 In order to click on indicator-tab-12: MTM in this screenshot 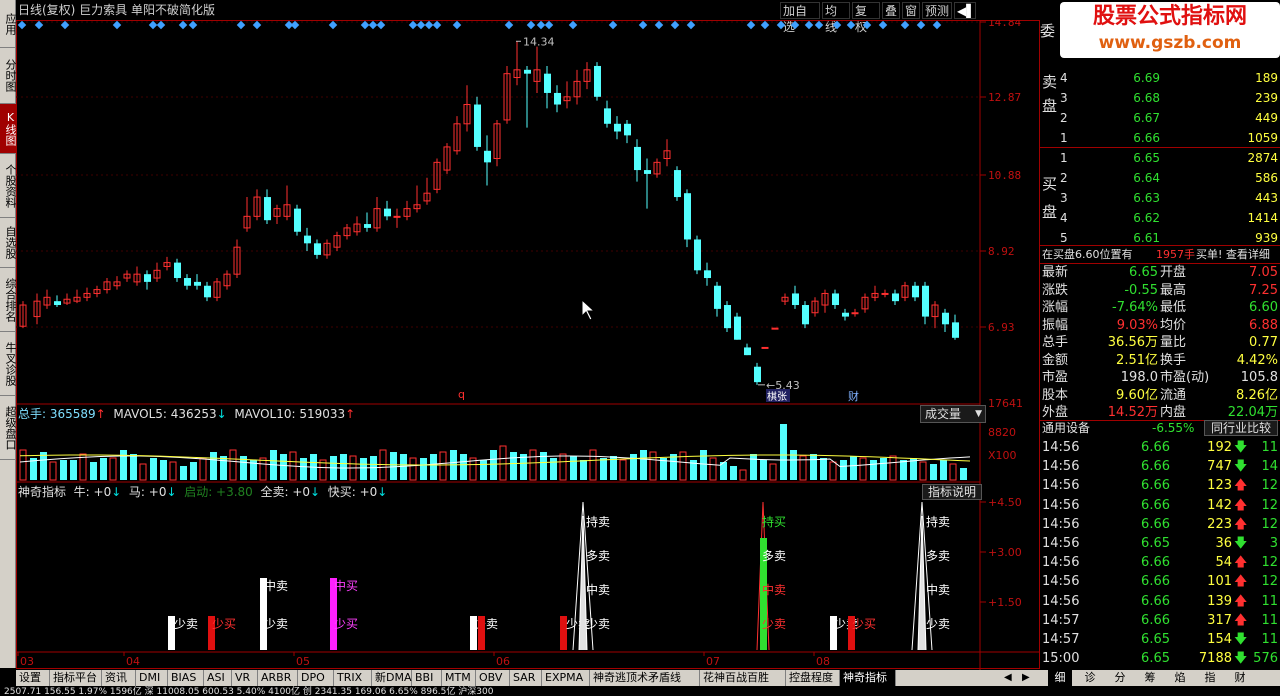, I will do `click(459, 678)`.